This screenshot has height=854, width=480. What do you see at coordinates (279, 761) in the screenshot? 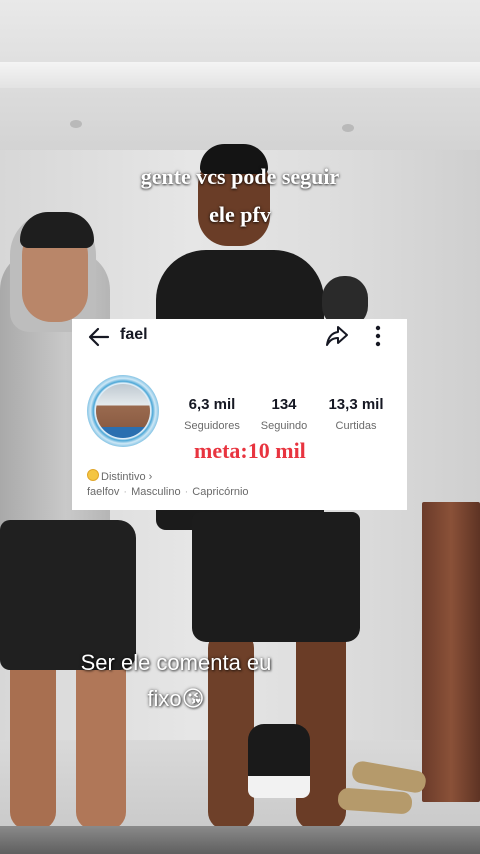
I see `sneaker` at bounding box center [279, 761].